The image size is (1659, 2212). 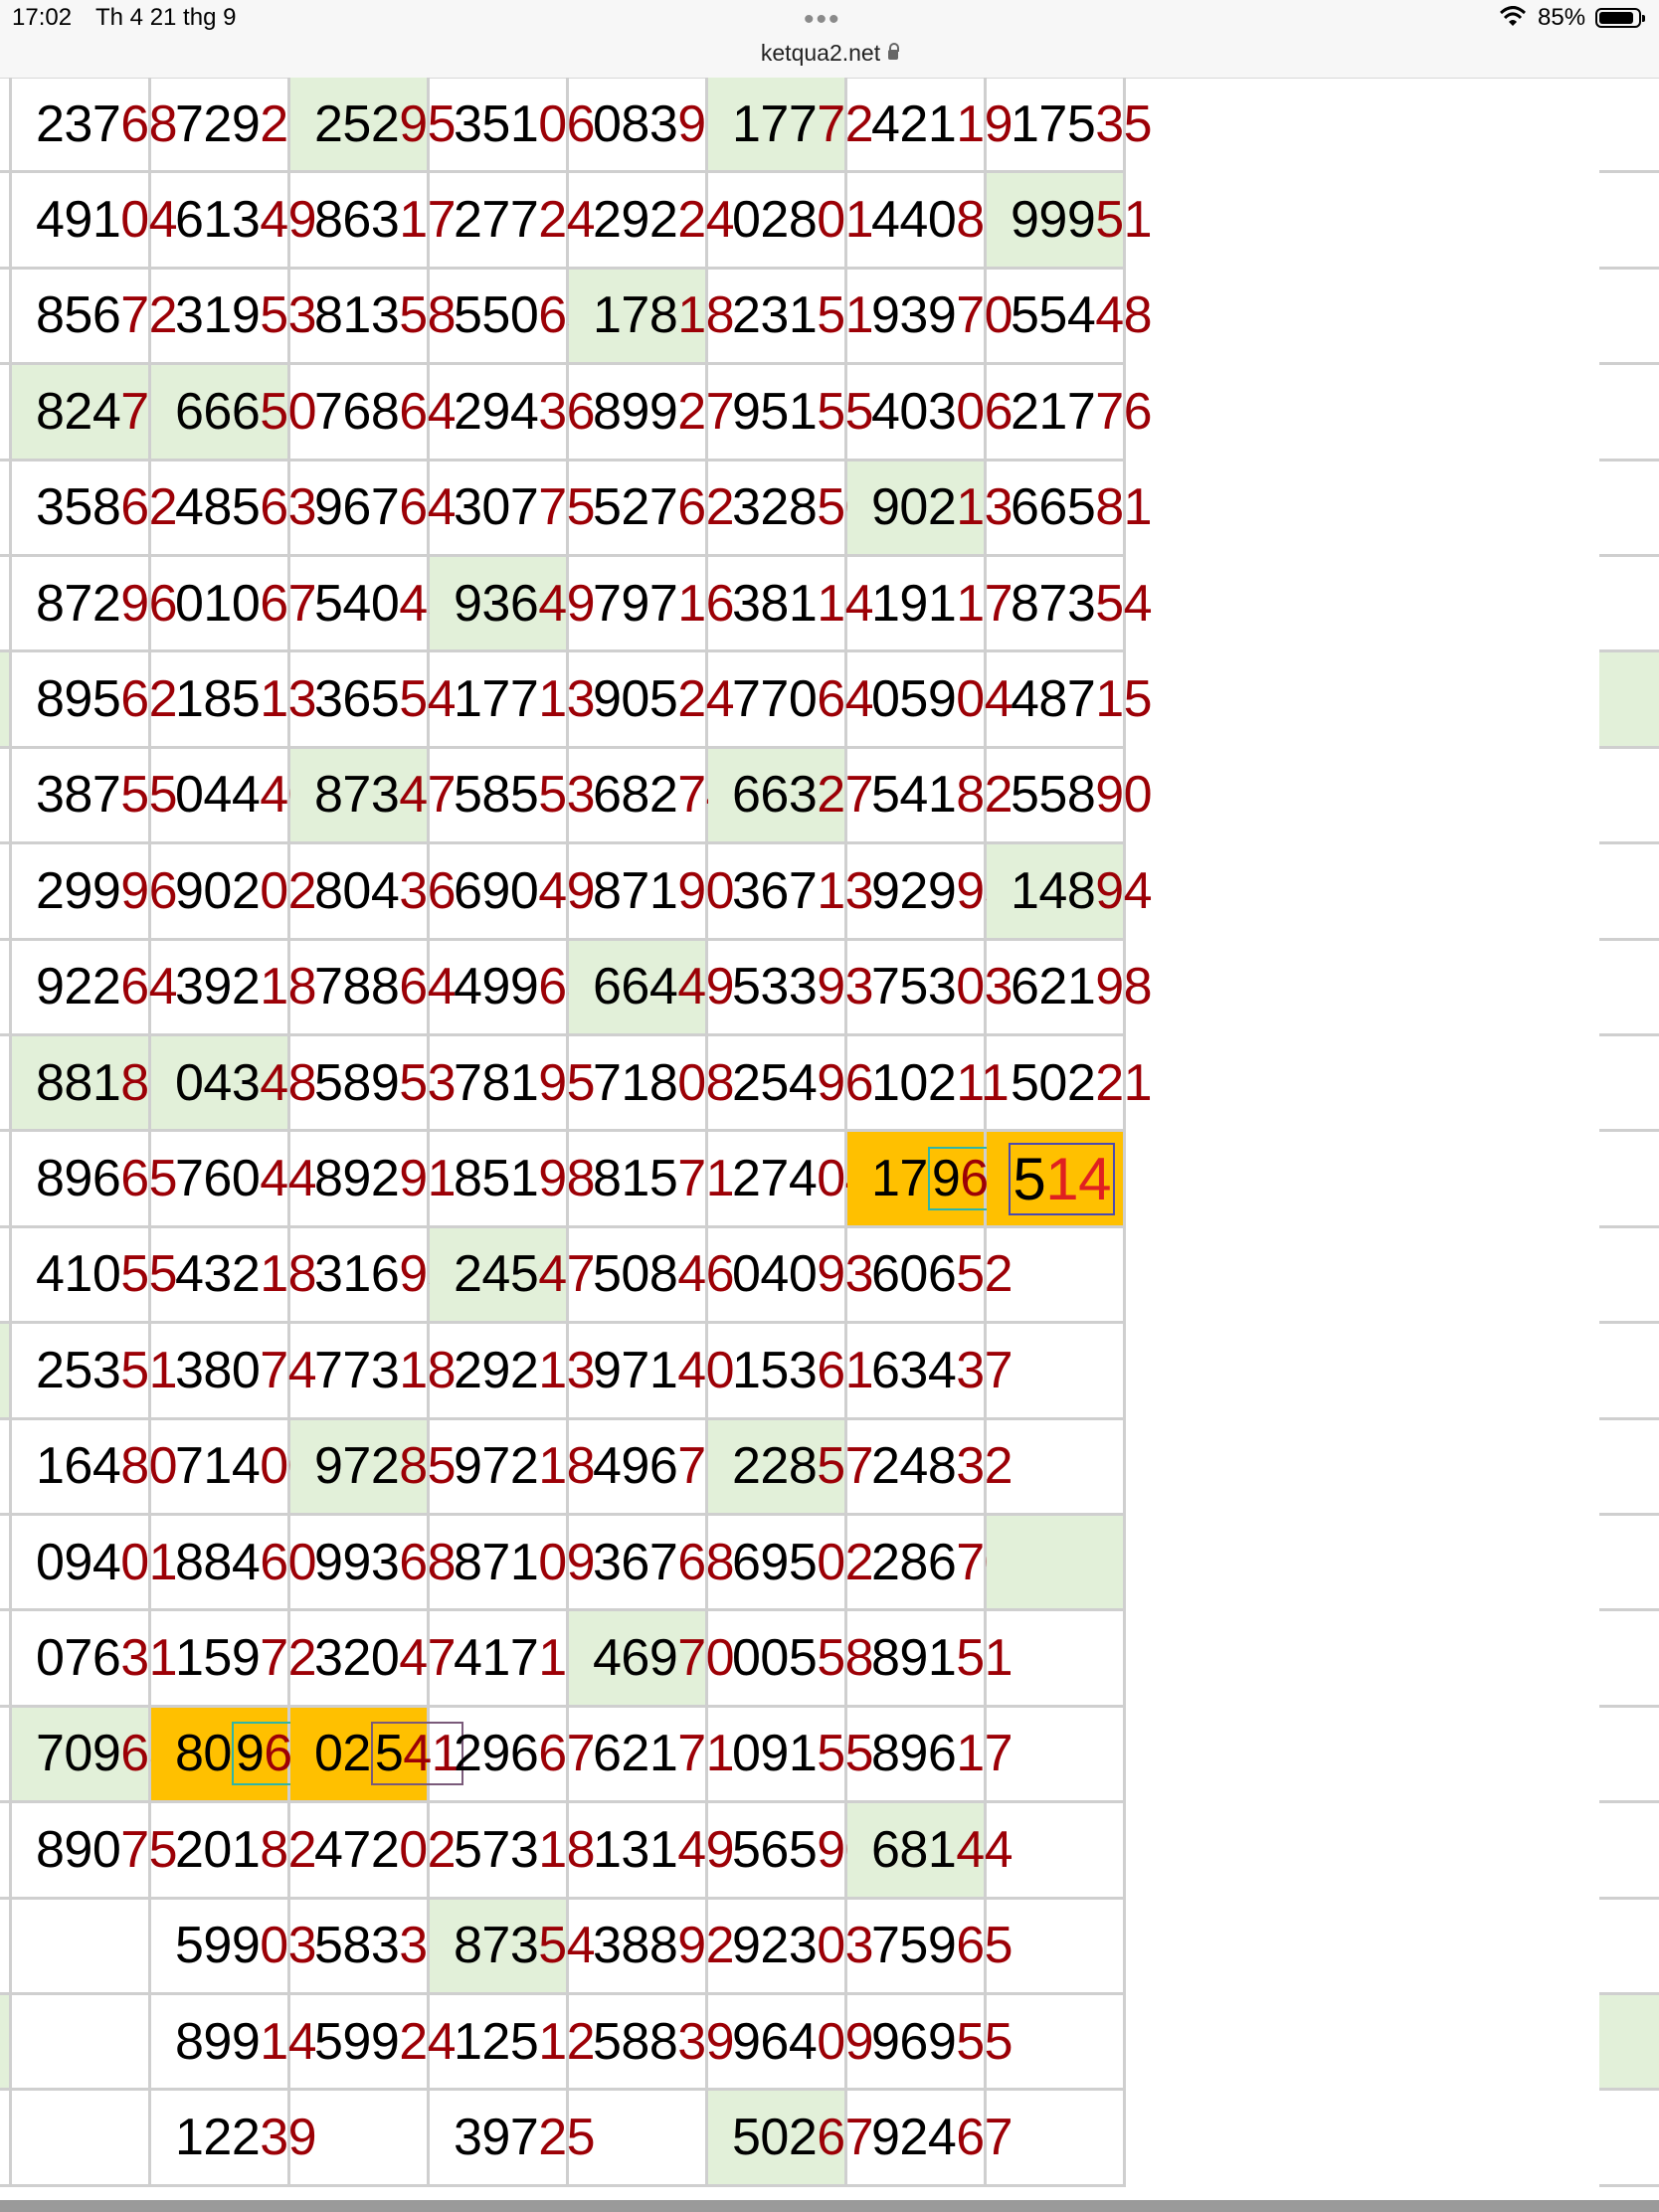 What do you see at coordinates (513, 1755) in the screenshot?
I see `result-cell: 296 67` at bounding box center [513, 1755].